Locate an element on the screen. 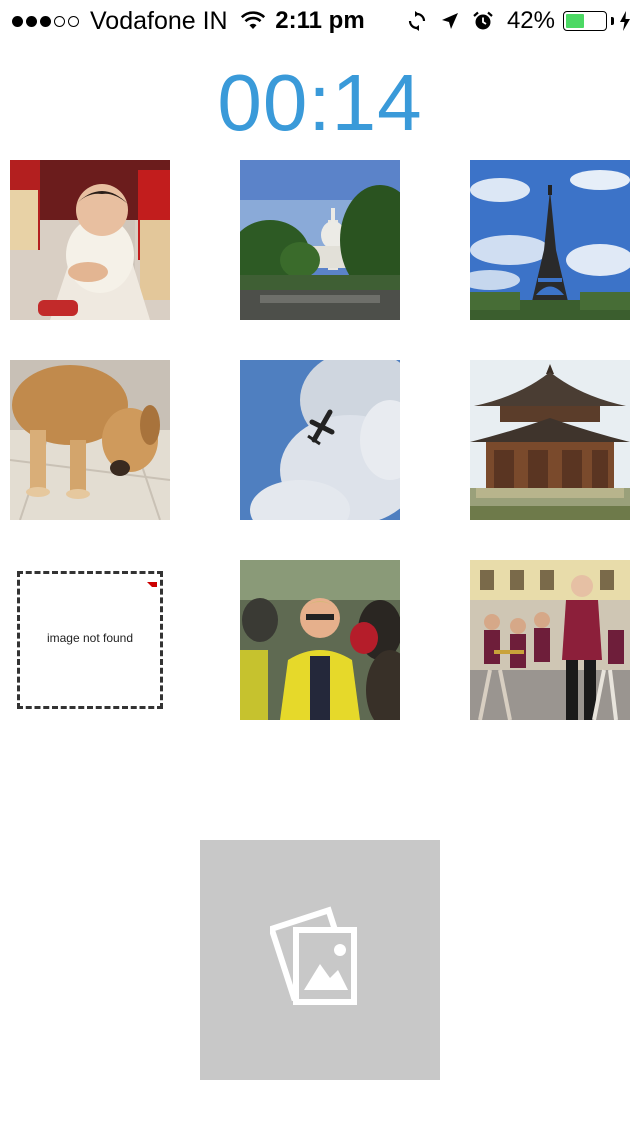  image-tile-baby is located at coordinates (90, 240).